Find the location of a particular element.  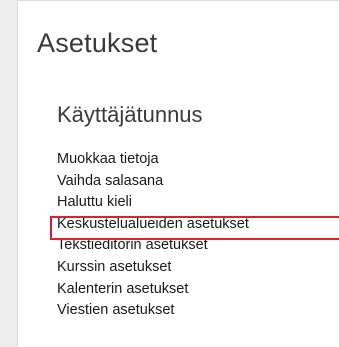

link-message-preferences: Viestien asetukset is located at coordinates (153, 311).